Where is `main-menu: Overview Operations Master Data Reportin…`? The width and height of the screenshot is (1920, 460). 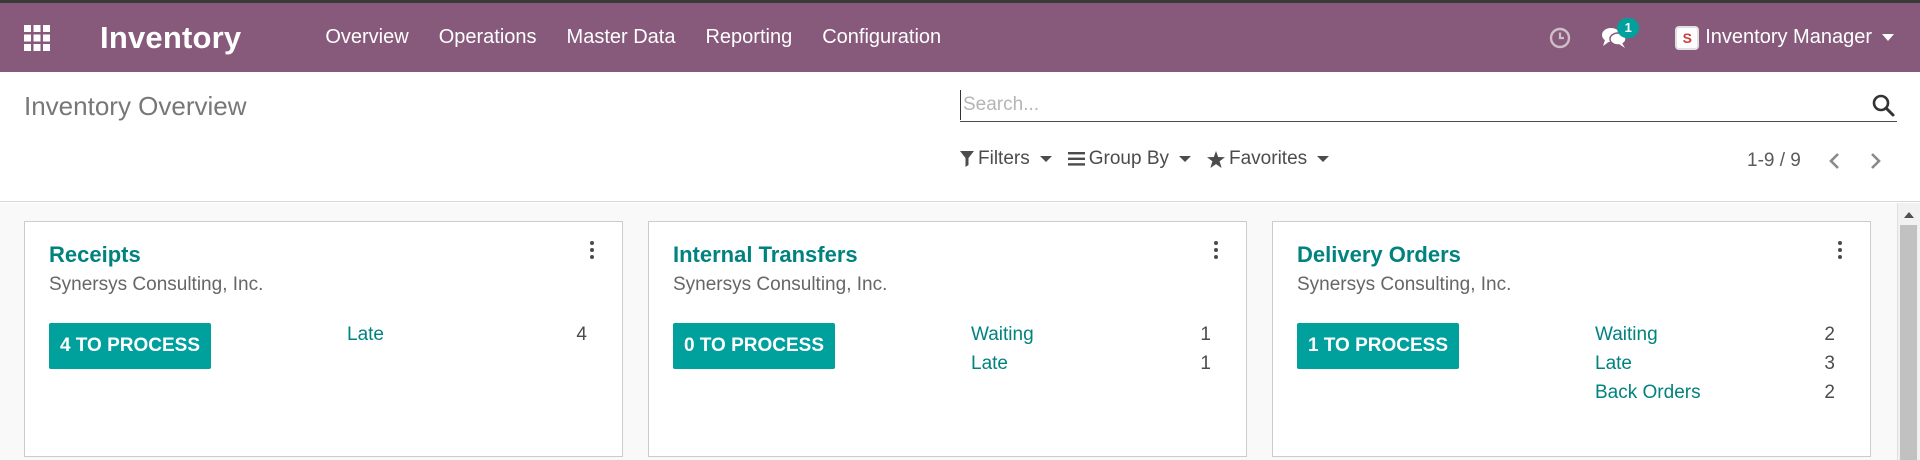 main-menu: Overview Operations Master Data Reportin… is located at coordinates (648, 37).